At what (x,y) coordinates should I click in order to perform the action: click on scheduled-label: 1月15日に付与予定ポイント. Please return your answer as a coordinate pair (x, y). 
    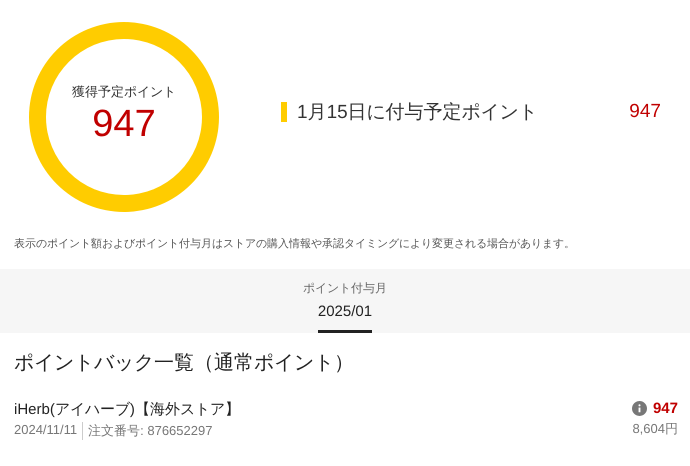
    Looking at the image, I should click on (418, 113).